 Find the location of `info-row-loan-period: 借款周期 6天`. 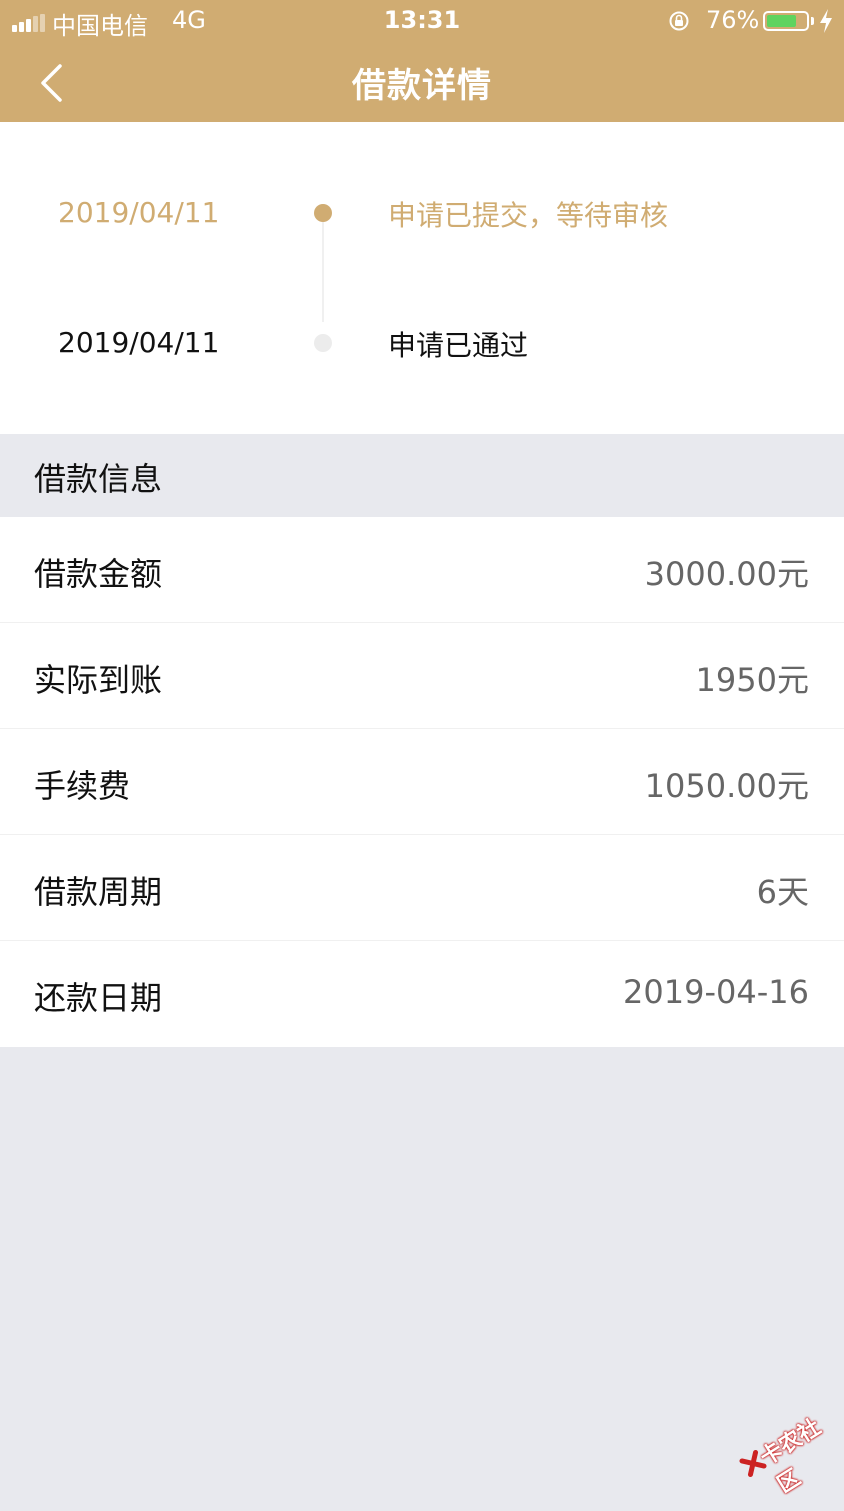

info-row-loan-period: 借款周期 6天 is located at coordinates (422, 888).